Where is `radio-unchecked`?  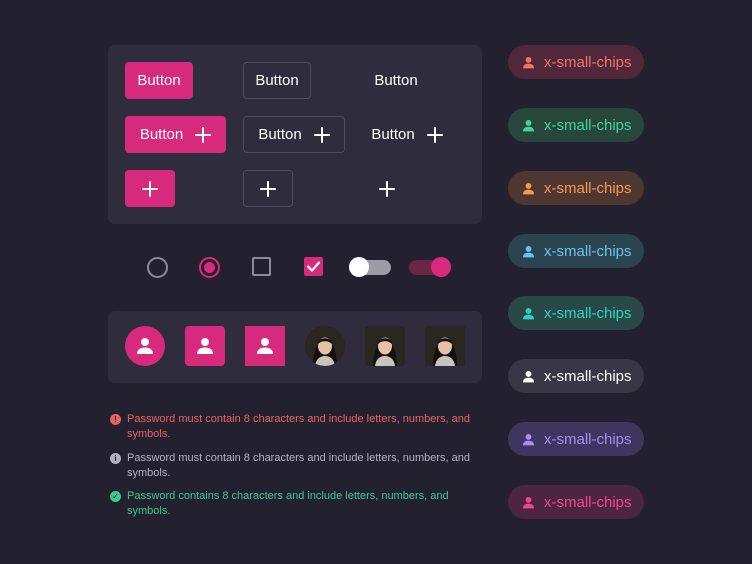 radio-unchecked is located at coordinates (157, 267).